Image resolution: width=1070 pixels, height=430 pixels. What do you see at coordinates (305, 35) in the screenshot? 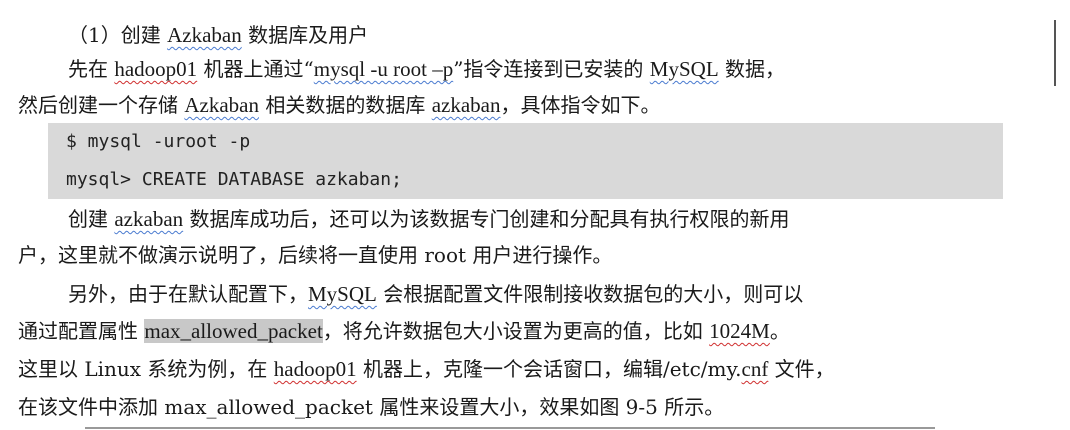
I see `heading-suffix: 数据库及用户` at bounding box center [305, 35].